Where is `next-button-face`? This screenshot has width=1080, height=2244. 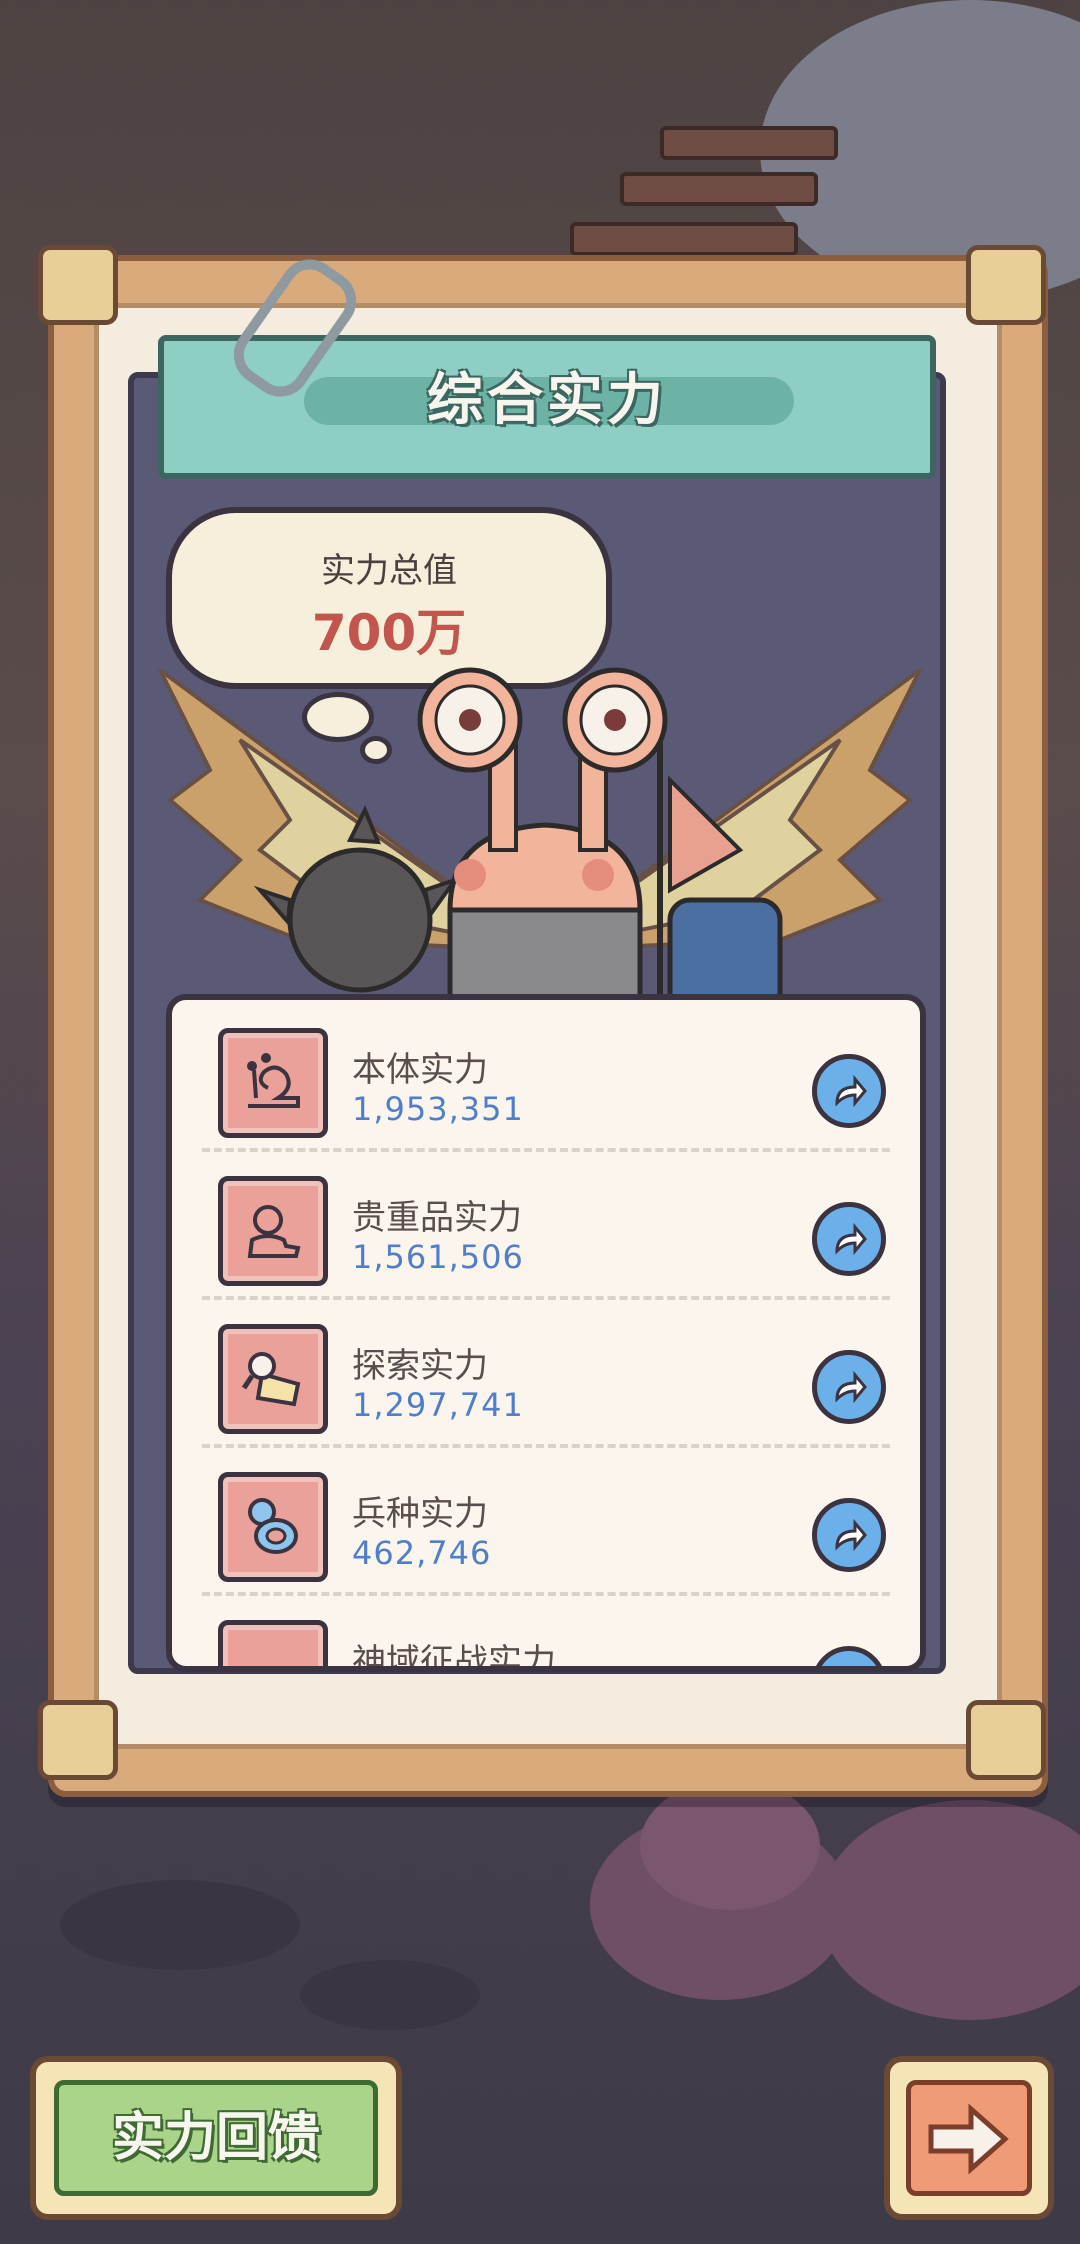
next-button-face is located at coordinates (969, 2138).